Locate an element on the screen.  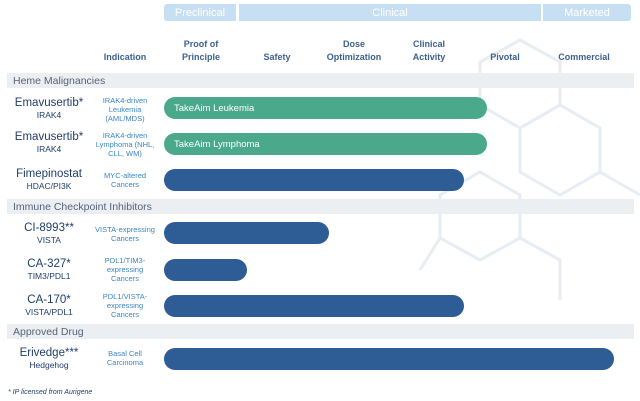
pipeline-bar: TakeAim Leukemia is located at coordinates (325, 108).